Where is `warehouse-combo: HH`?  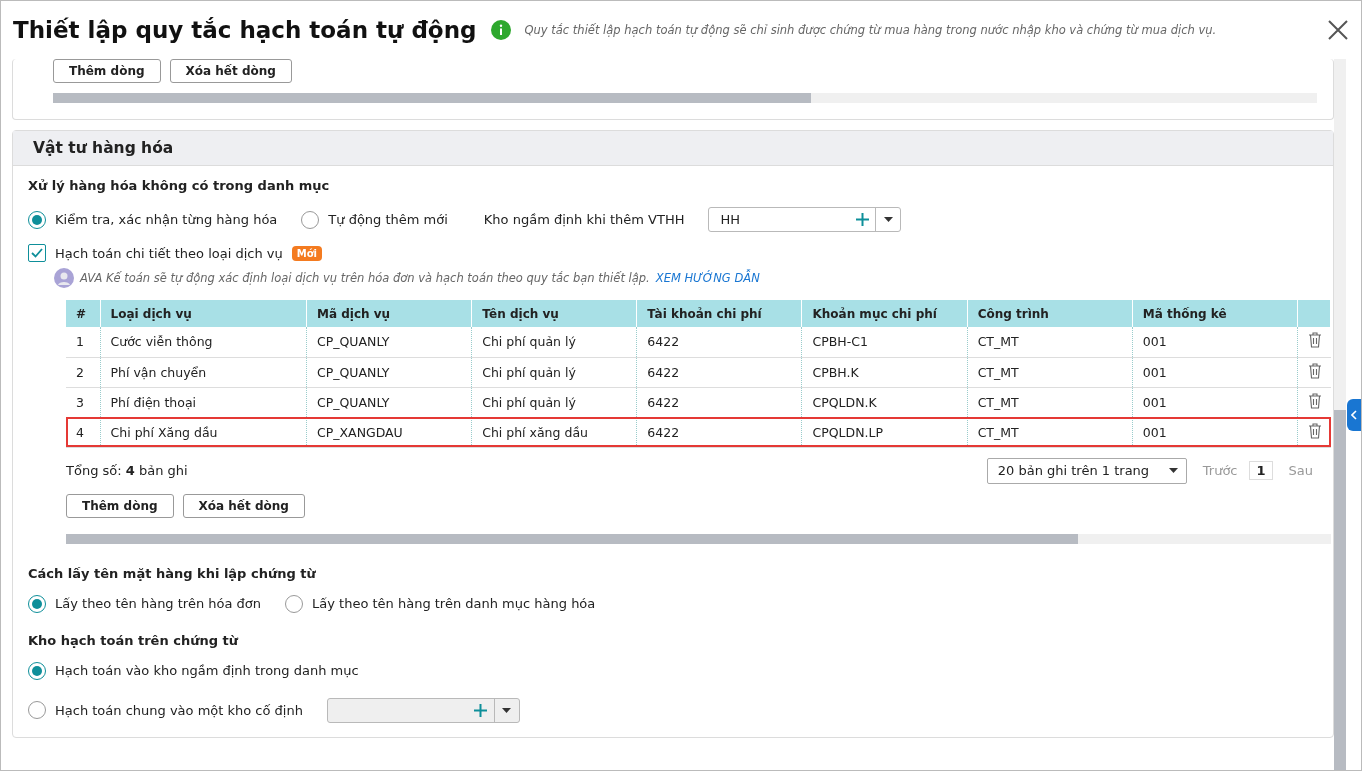 warehouse-combo: HH is located at coordinates (805, 219).